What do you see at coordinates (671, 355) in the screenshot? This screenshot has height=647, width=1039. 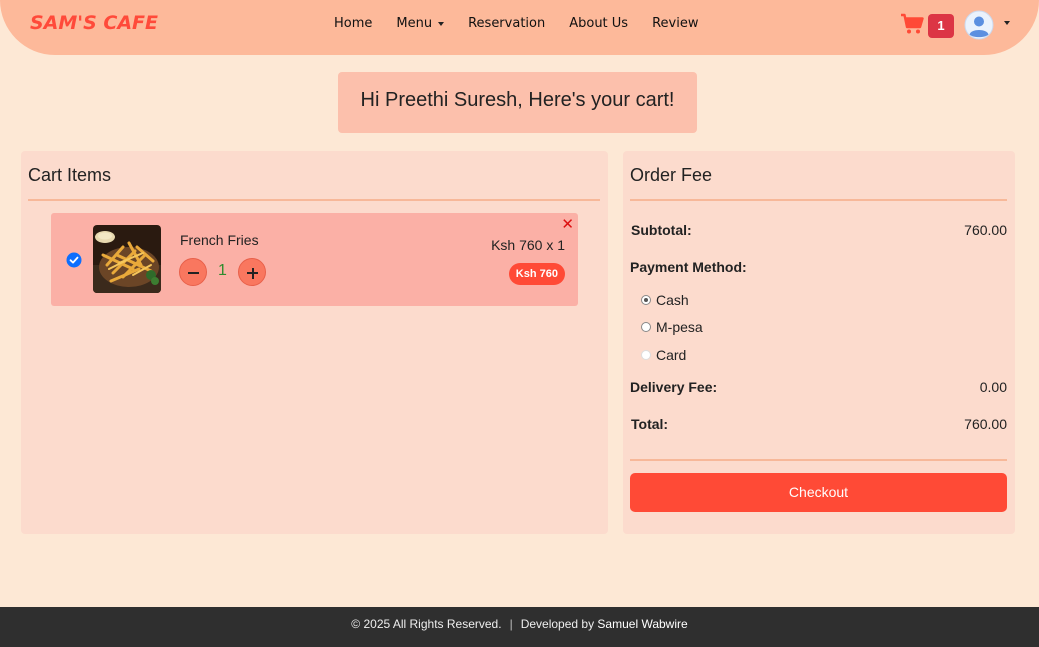 I see `payment-option-label: Card` at bounding box center [671, 355].